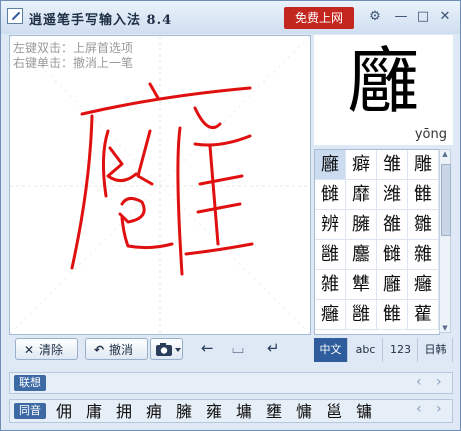  I want to click on candidate-cell: 麢, so click(361, 255).